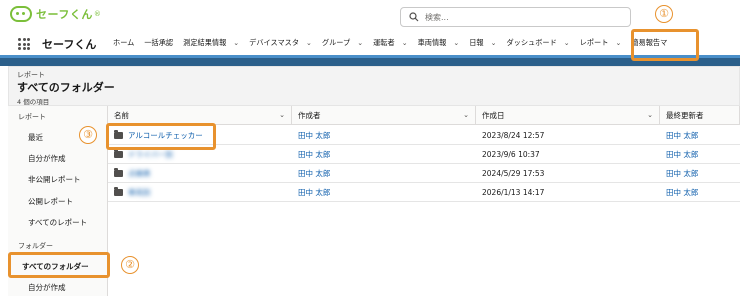 The height and width of the screenshot is (296, 740). I want to click on sidebar-item-all-reports: すべてのレポート, so click(57, 222).